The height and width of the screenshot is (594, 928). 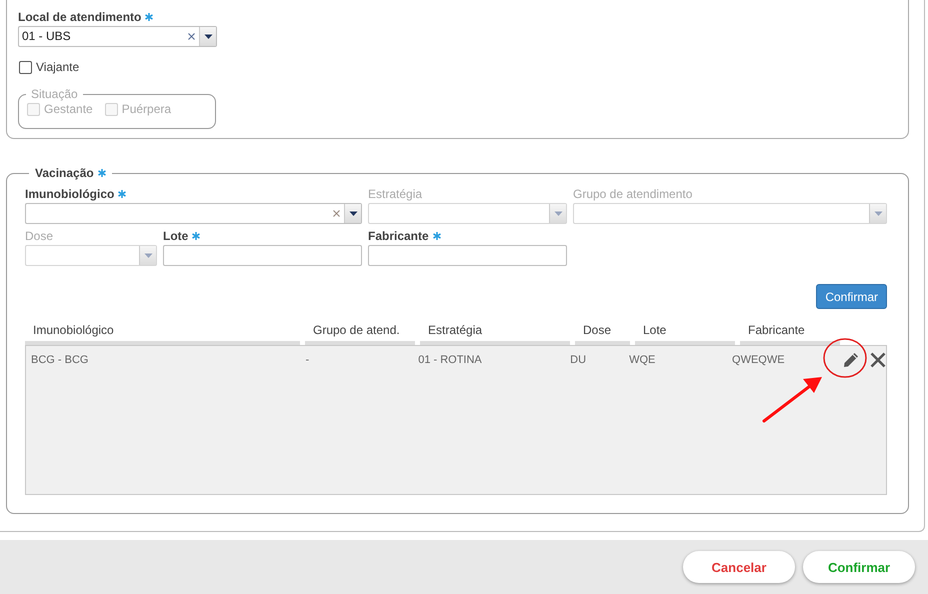 I want to click on table-cell-text: DU, so click(x=578, y=360).